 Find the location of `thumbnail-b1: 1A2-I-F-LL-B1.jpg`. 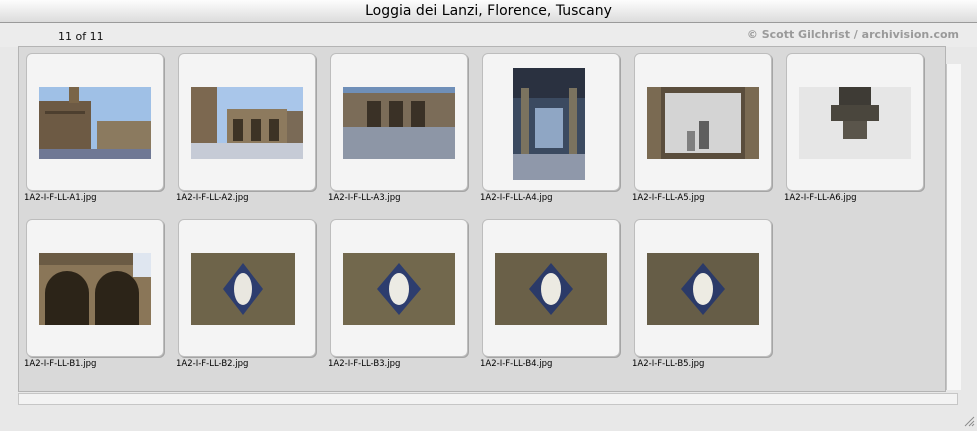

thumbnail-b1: 1A2-I-F-LL-B1.jpg is located at coordinates (95, 298).